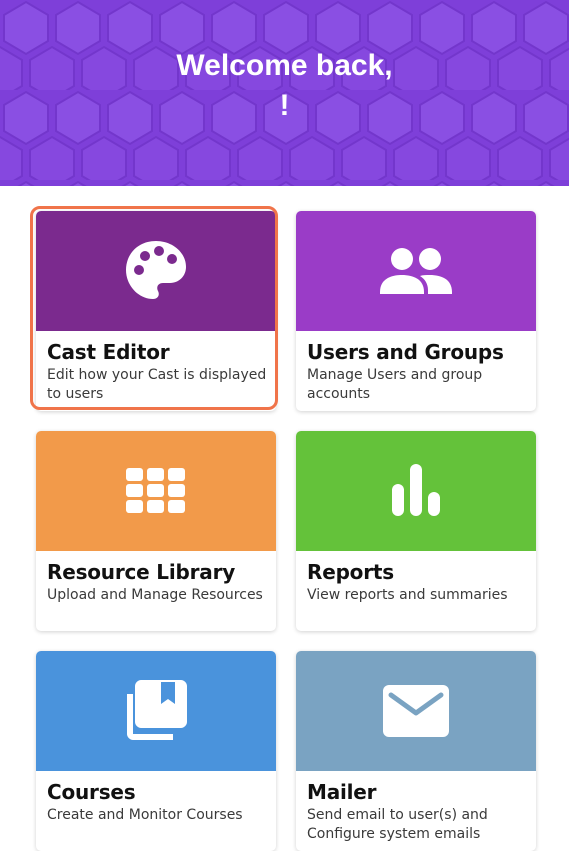 This screenshot has width=569, height=851. Describe the element at coordinates (91, 792) in the screenshot. I see `card-title: Courses` at that location.